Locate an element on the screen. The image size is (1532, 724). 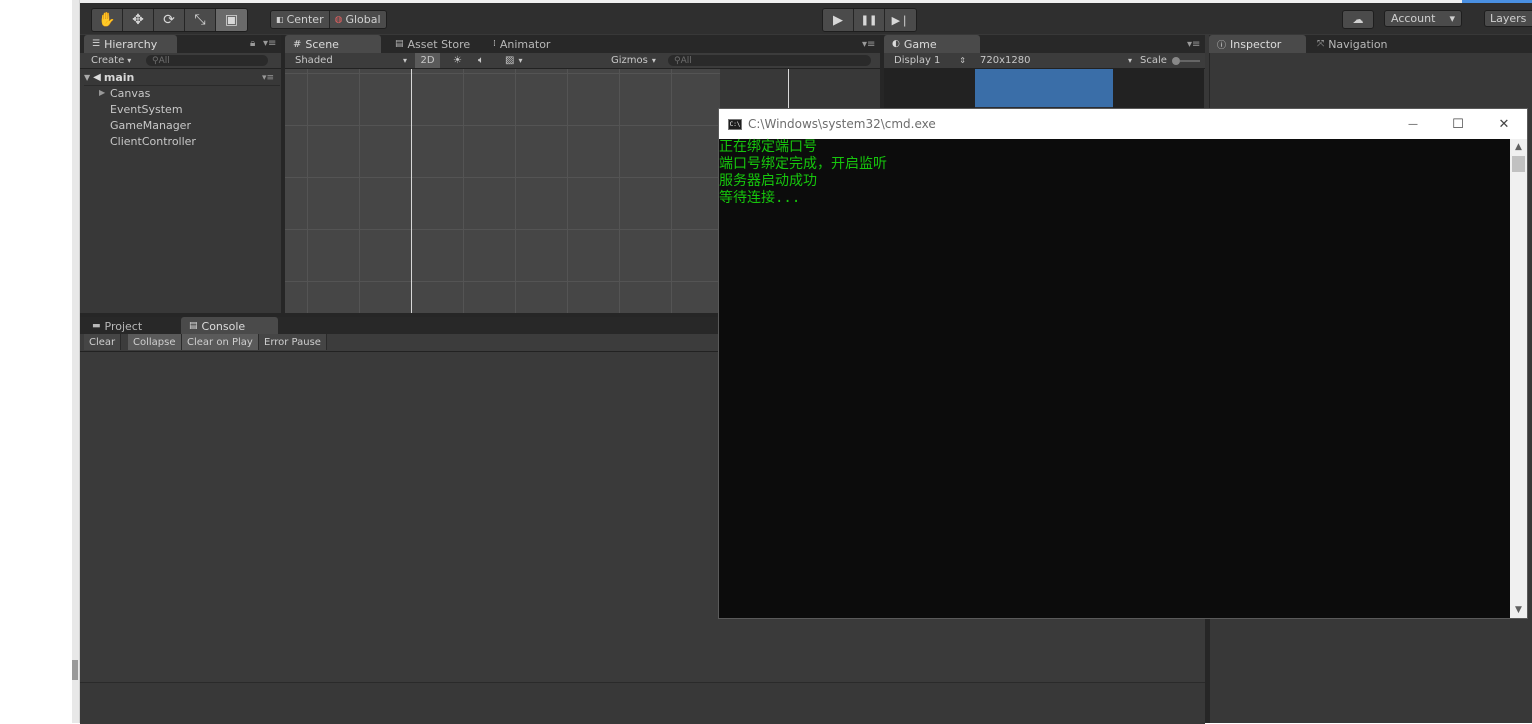
pause-button: ❚❚ is located at coordinates (869, 20).